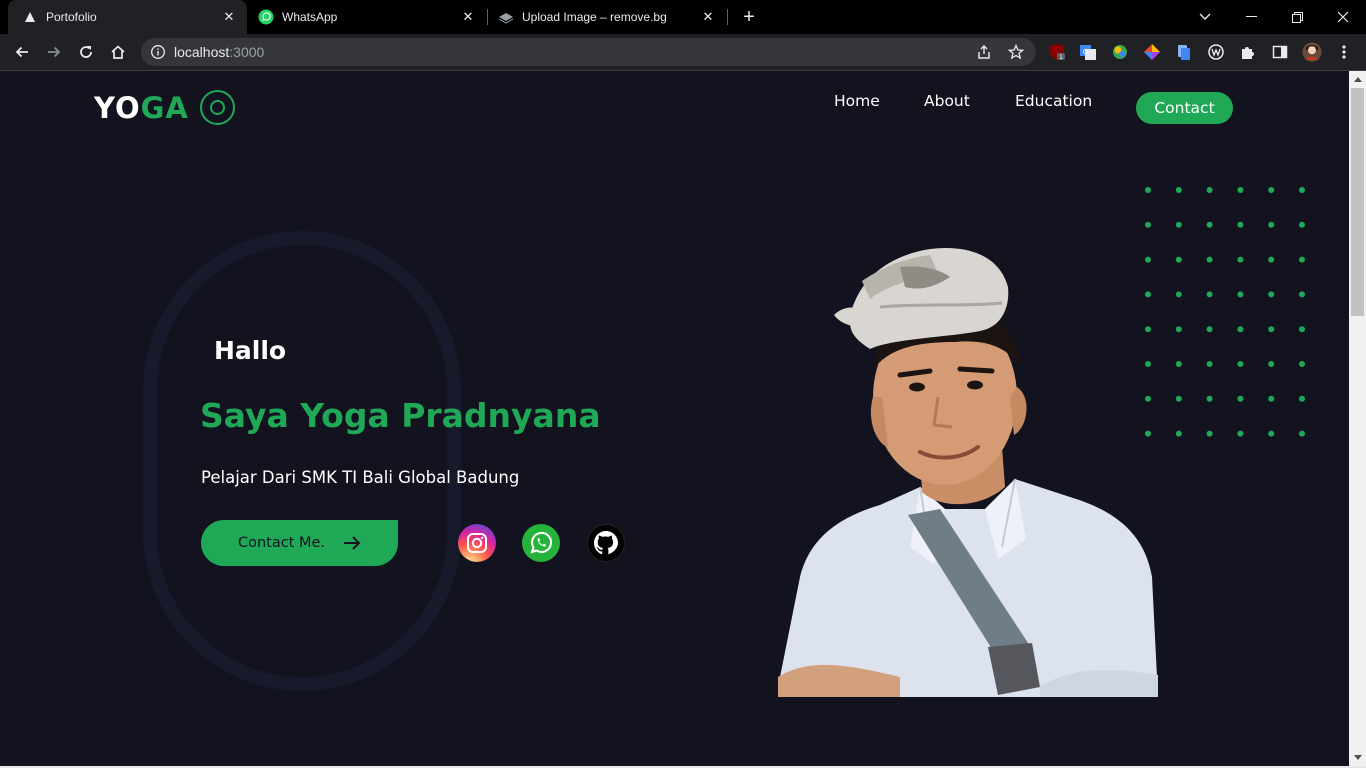 This screenshot has width=1366, height=768. I want to click on profile-avatar, so click(1312, 52).